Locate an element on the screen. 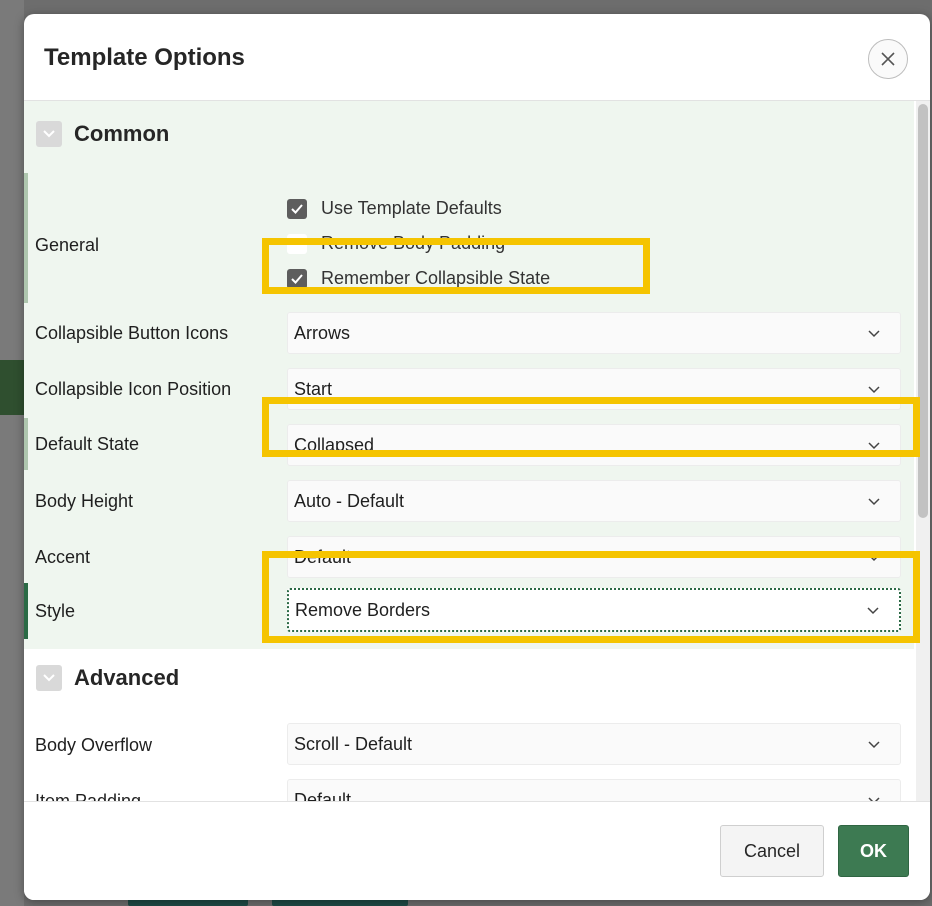 This screenshot has height=906, width=932. select-style: Remove Borders is located at coordinates (594, 610).